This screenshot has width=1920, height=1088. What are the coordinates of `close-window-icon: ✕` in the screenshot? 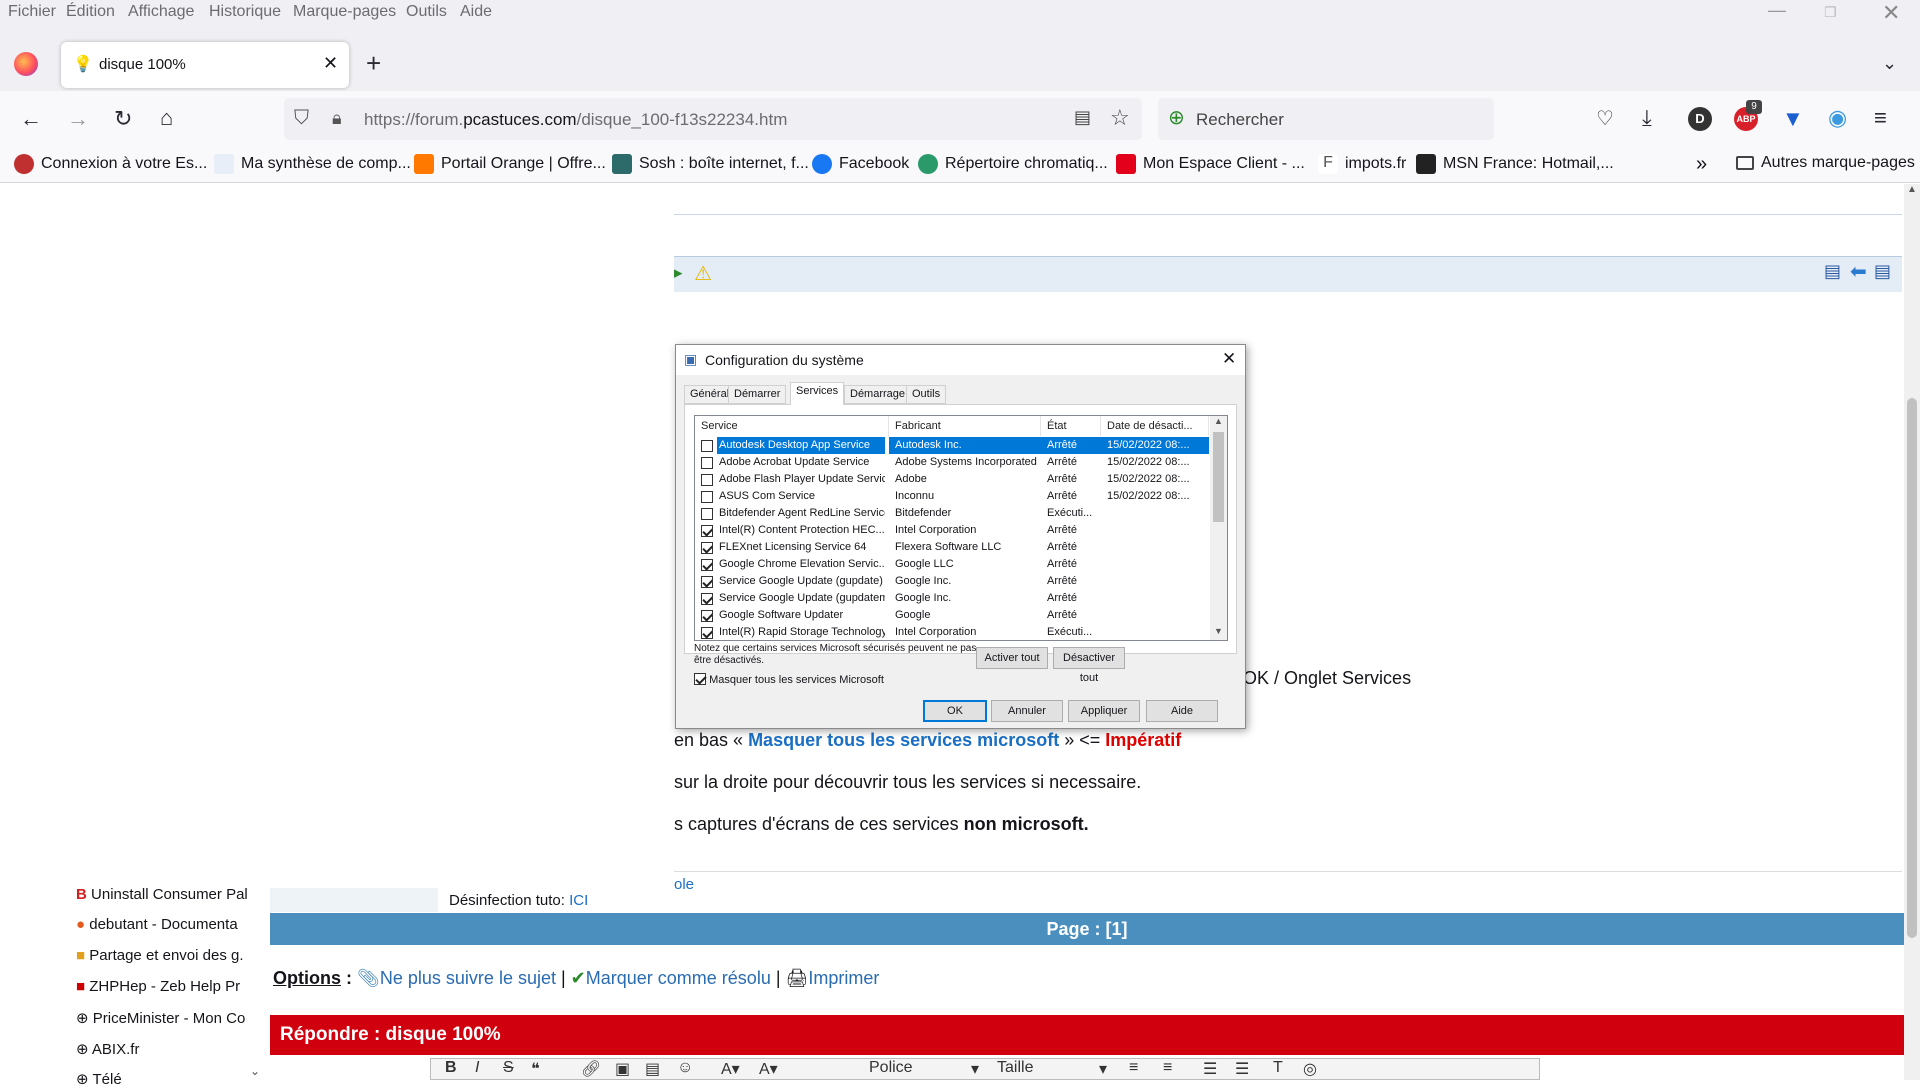 It's located at (1891, 13).